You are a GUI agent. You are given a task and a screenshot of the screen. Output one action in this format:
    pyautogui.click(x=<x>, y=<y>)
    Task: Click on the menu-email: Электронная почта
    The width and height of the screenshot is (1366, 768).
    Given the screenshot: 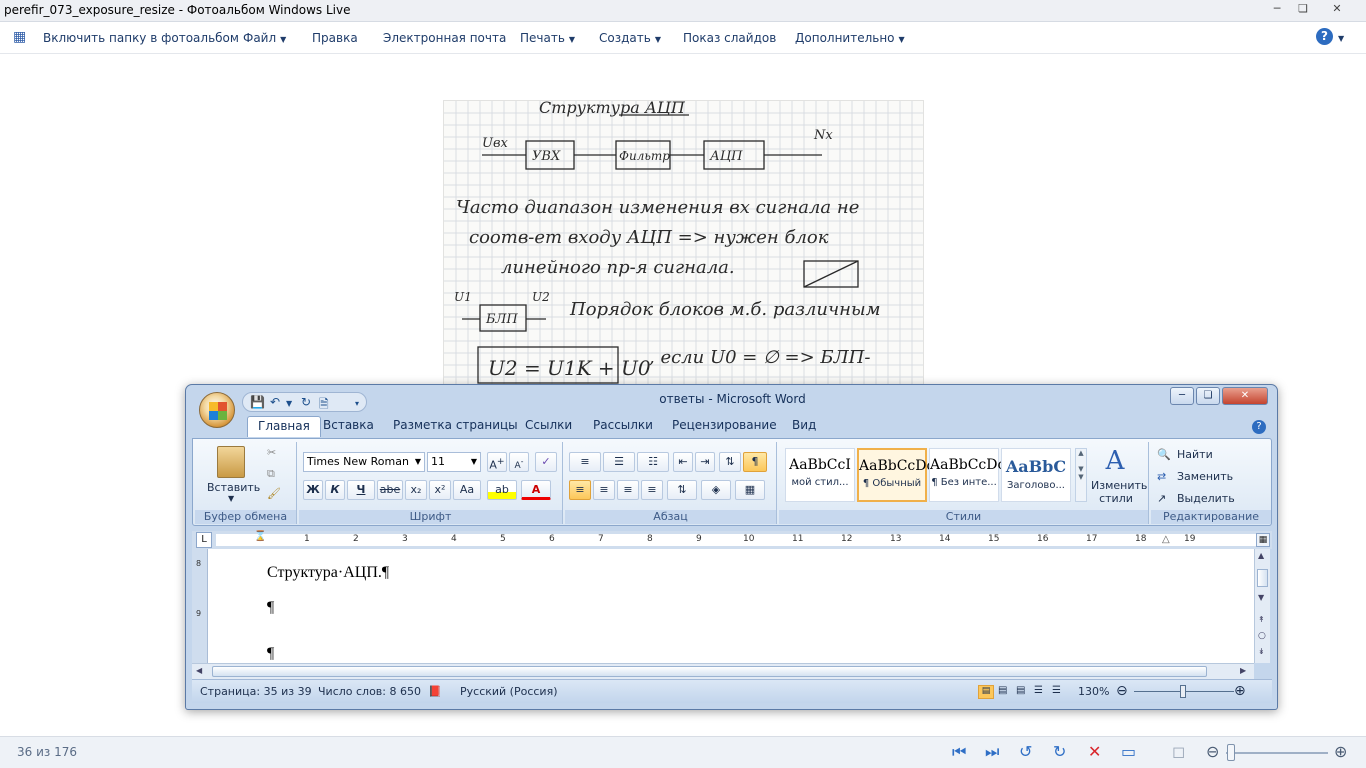 What is the action you would take?
    pyautogui.click(x=444, y=38)
    